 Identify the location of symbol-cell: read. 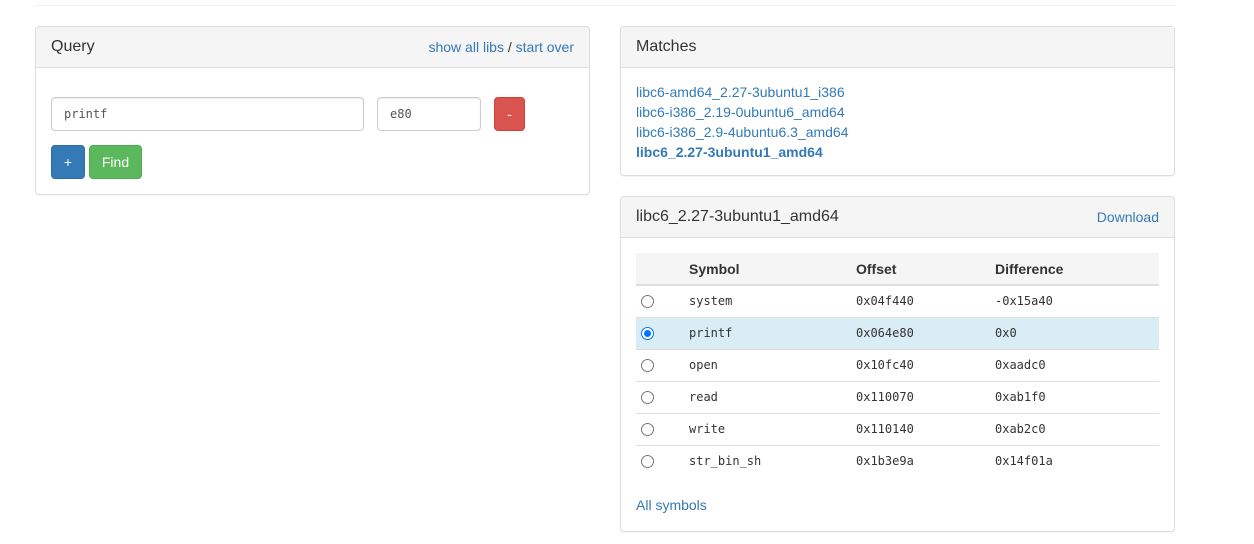
(764, 396).